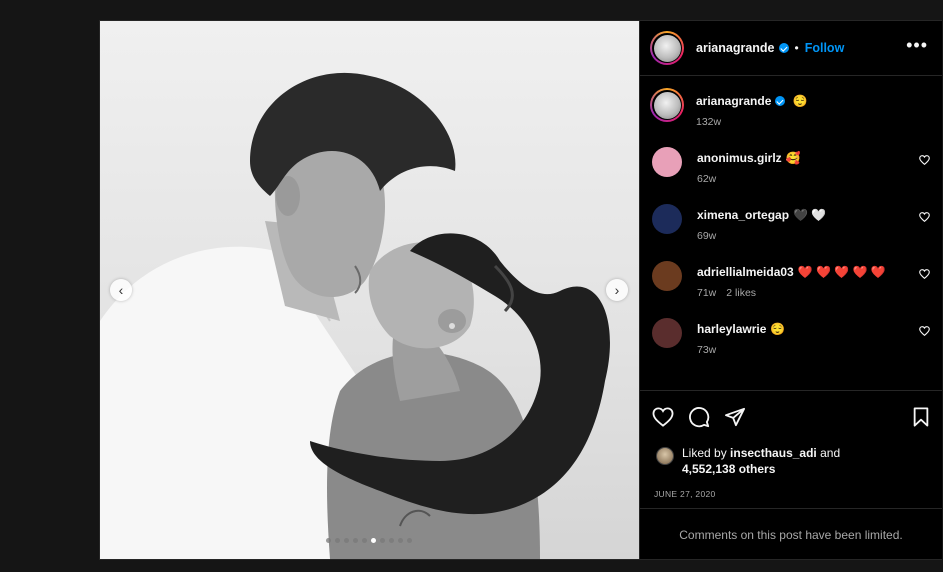 This screenshot has height=572, width=943. Describe the element at coordinates (728, 469) in the screenshot. I see `likes-count: 4,552,138 others` at that location.